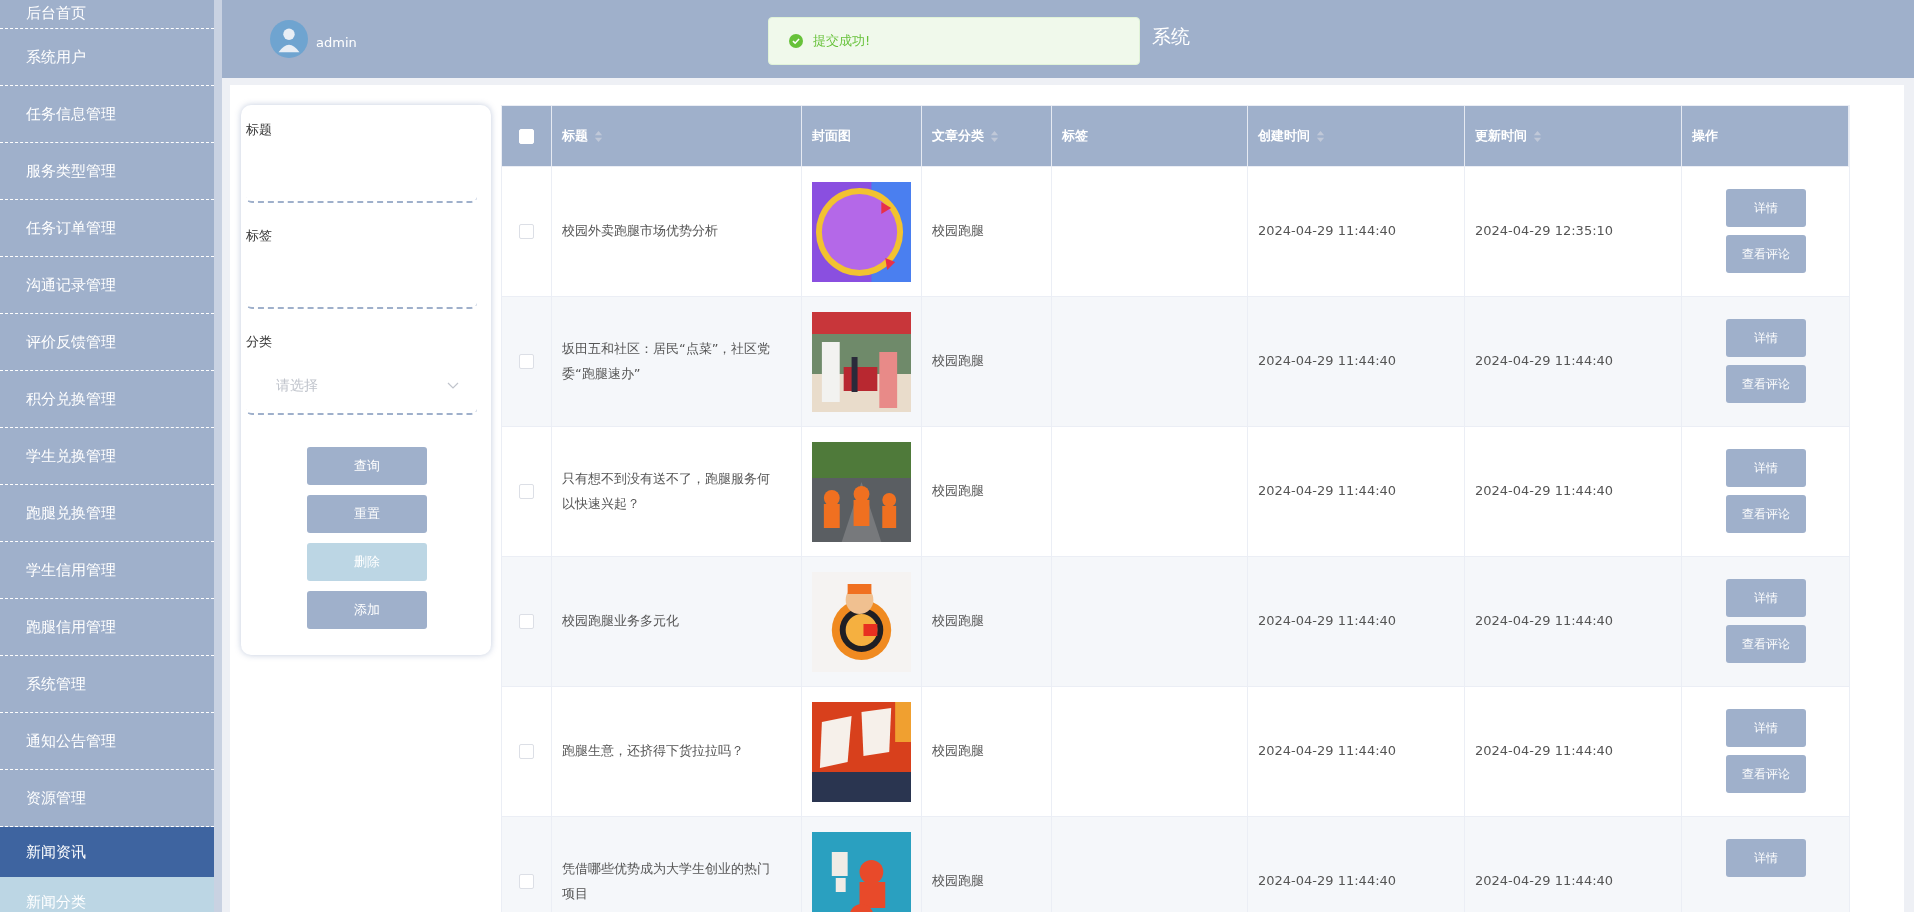  Describe the element at coordinates (107, 627) in the screenshot. I see `sidebar-item: 跑腿信用管理` at that location.